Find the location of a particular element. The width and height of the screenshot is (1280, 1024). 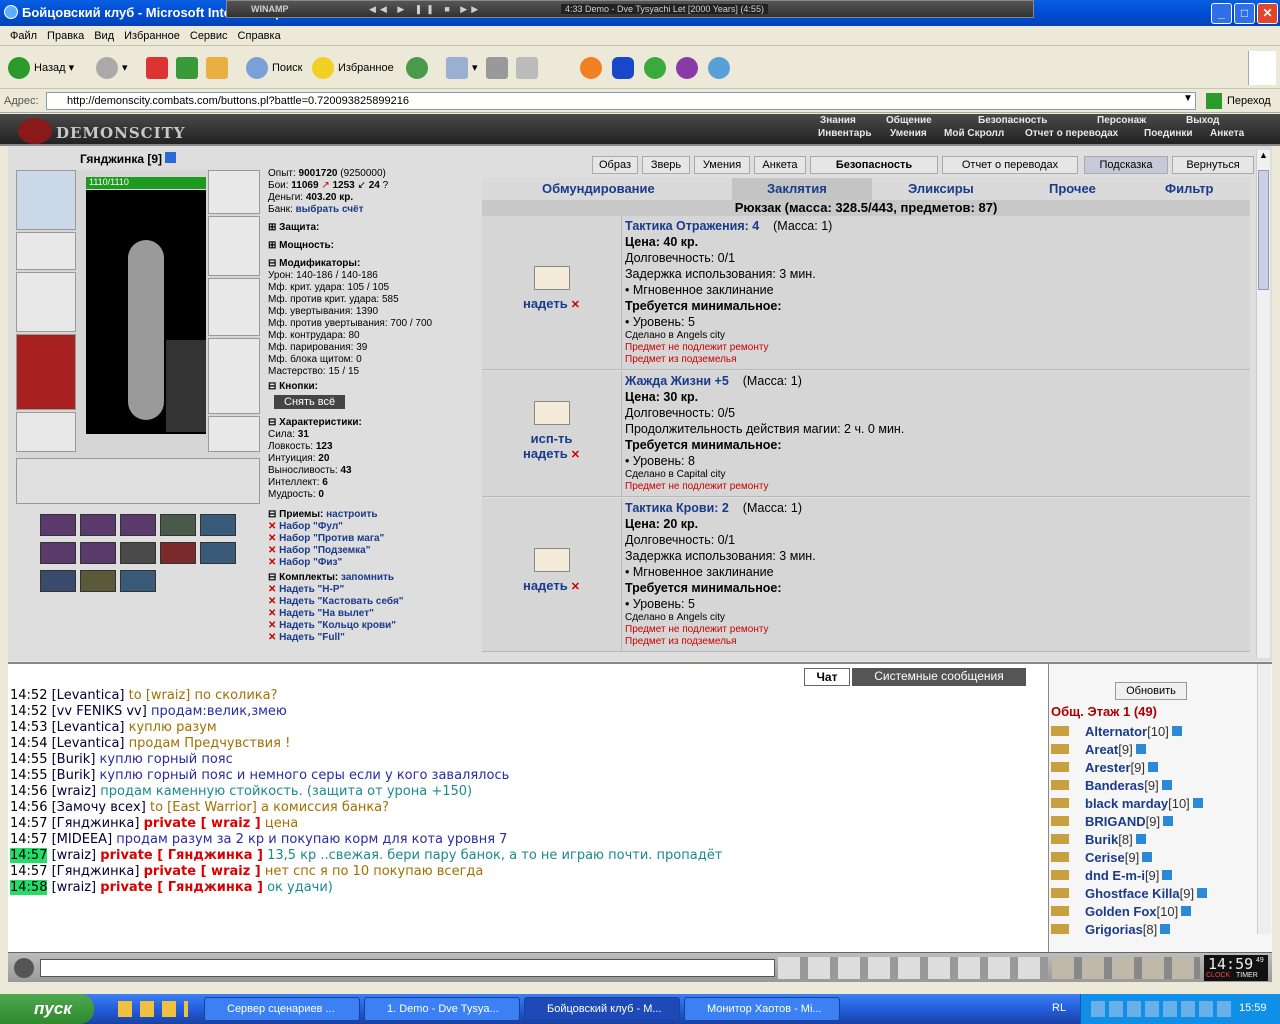

cat-other: Прочее is located at coordinates (1072, 188).